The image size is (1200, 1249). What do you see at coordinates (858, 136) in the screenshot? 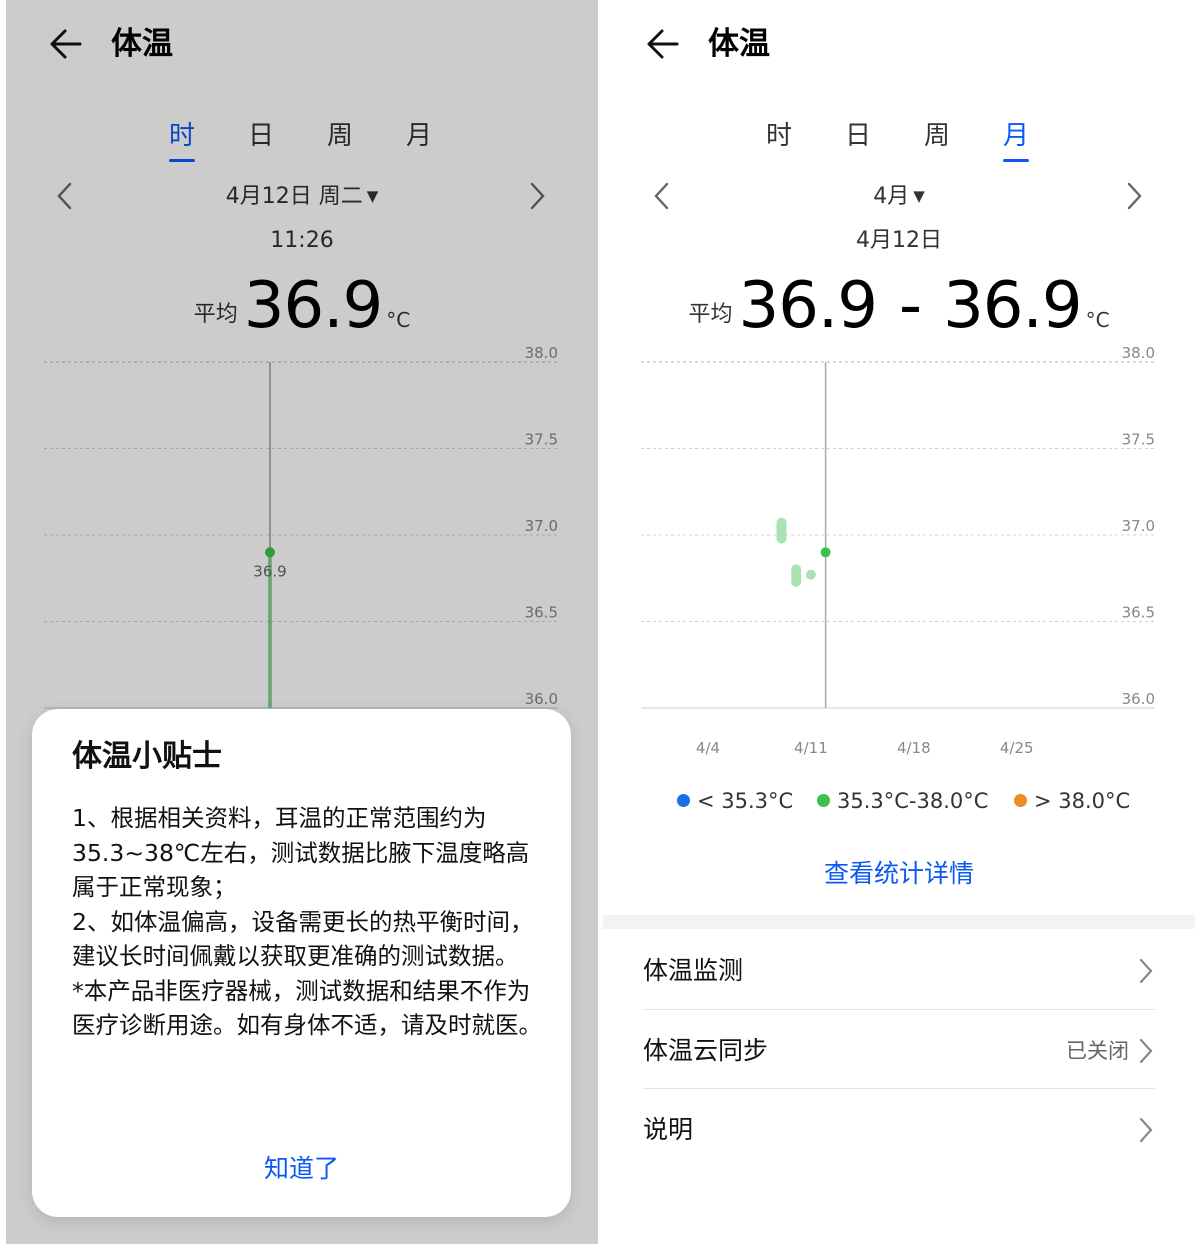
I see `tab-day: 日` at bounding box center [858, 136].